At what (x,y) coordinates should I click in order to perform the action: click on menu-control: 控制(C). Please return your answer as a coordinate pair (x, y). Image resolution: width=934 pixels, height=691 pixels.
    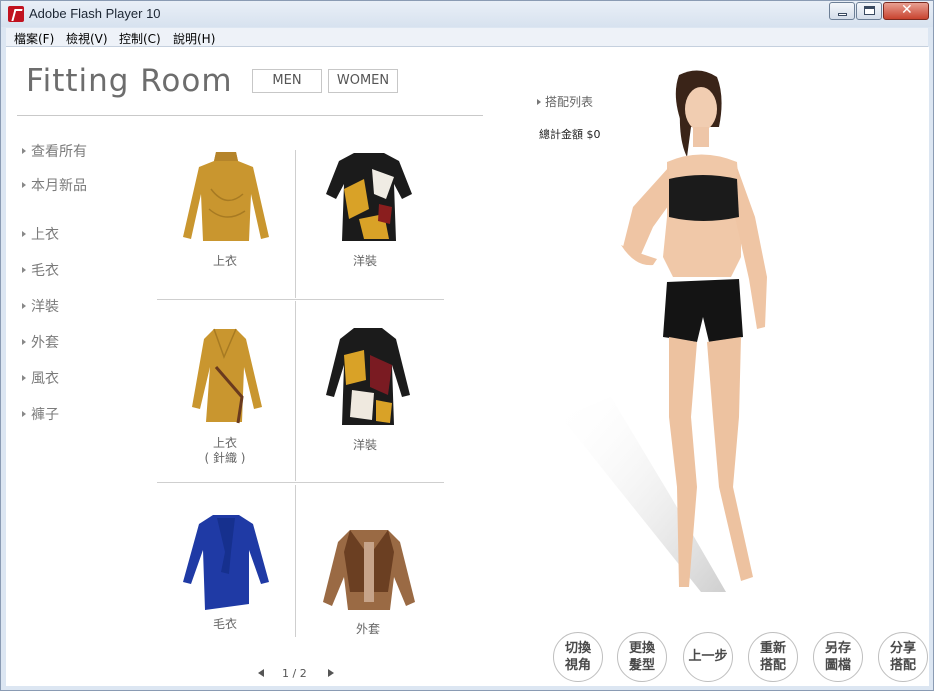
    Looking at the image, I should click on (140, 38).